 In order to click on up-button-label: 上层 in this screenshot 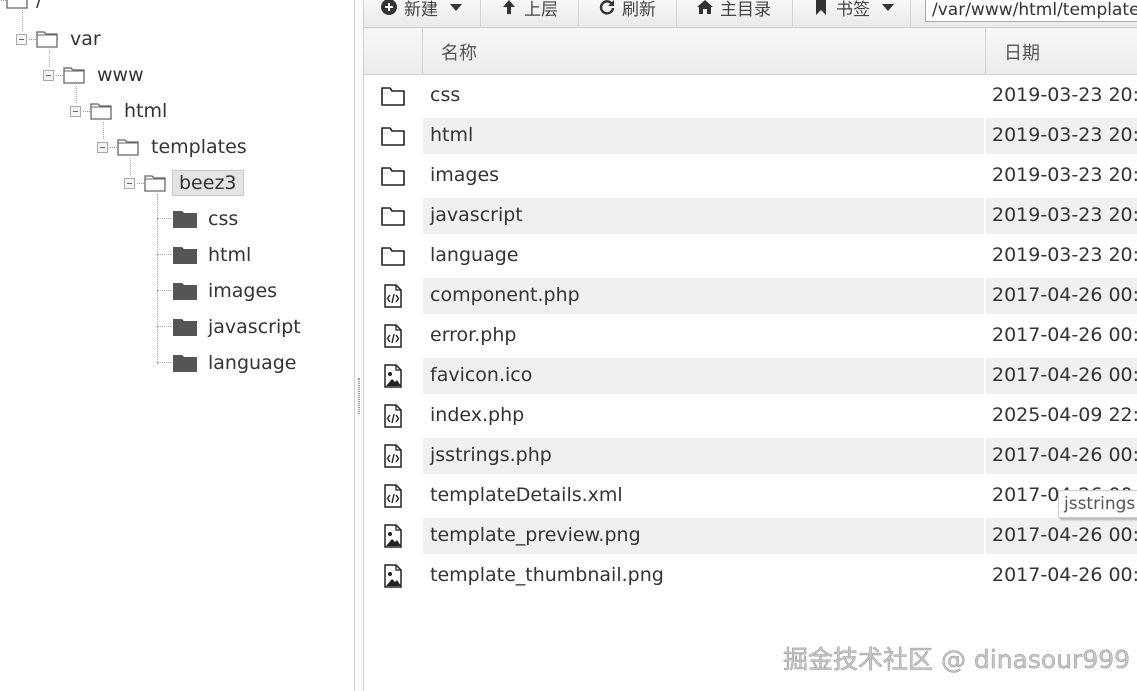, I will do `click(541, 10)`.